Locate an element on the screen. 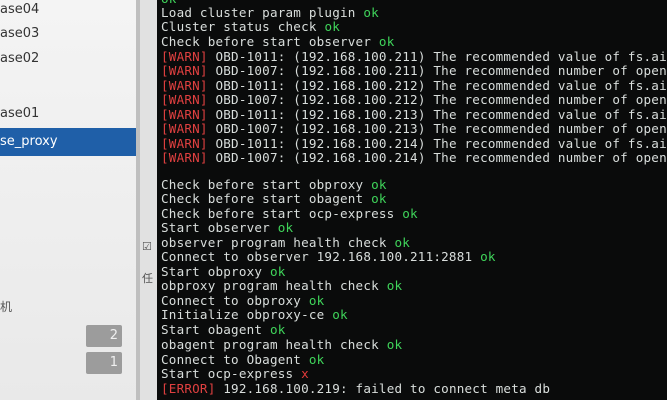 This screenshot has height=400, width=667. terminal-line-text: Check before start obproxy is located at coordinates (266, 184).